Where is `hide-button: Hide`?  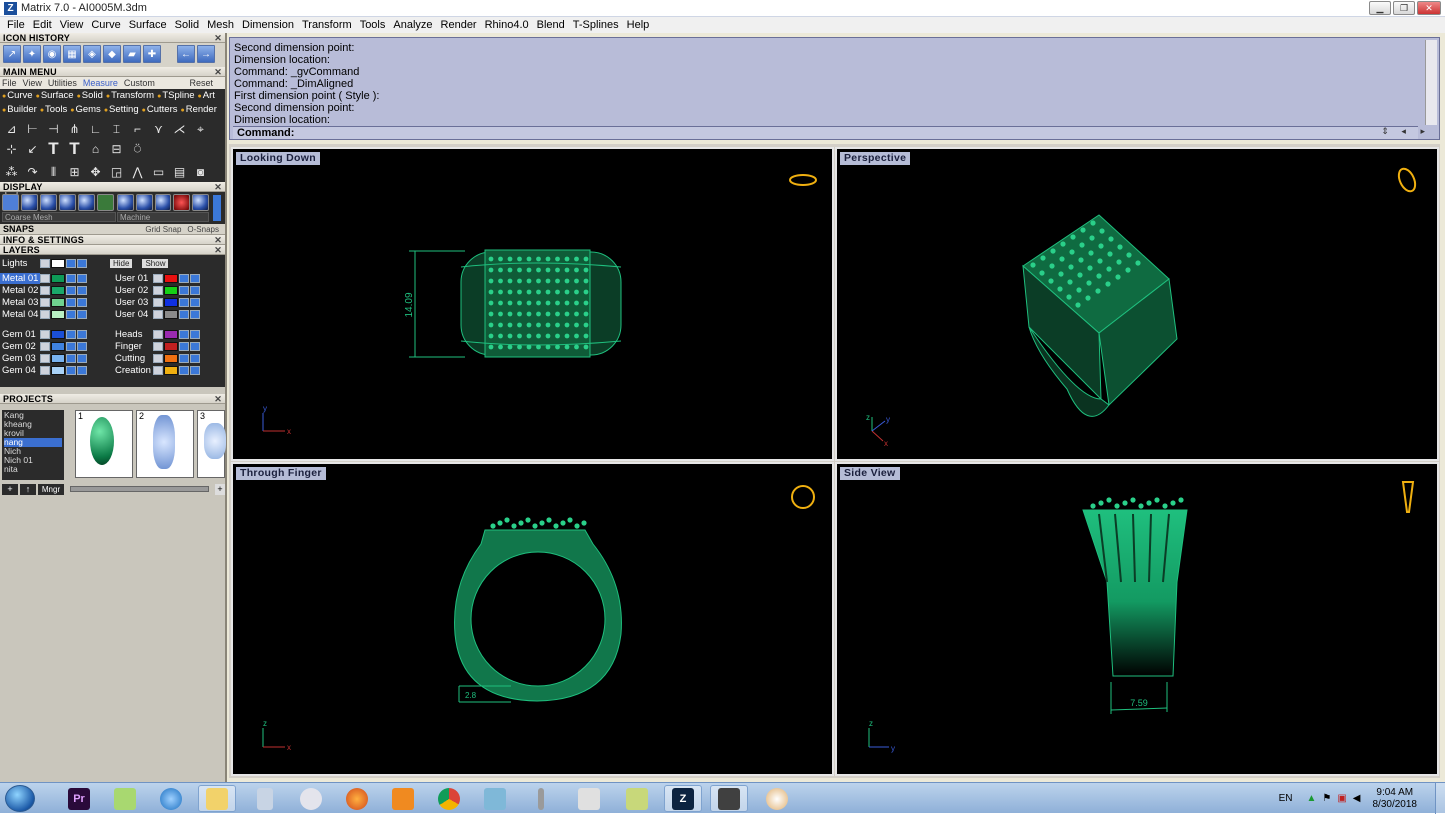 hide-button: Hide is located at coordinates (121, 263).